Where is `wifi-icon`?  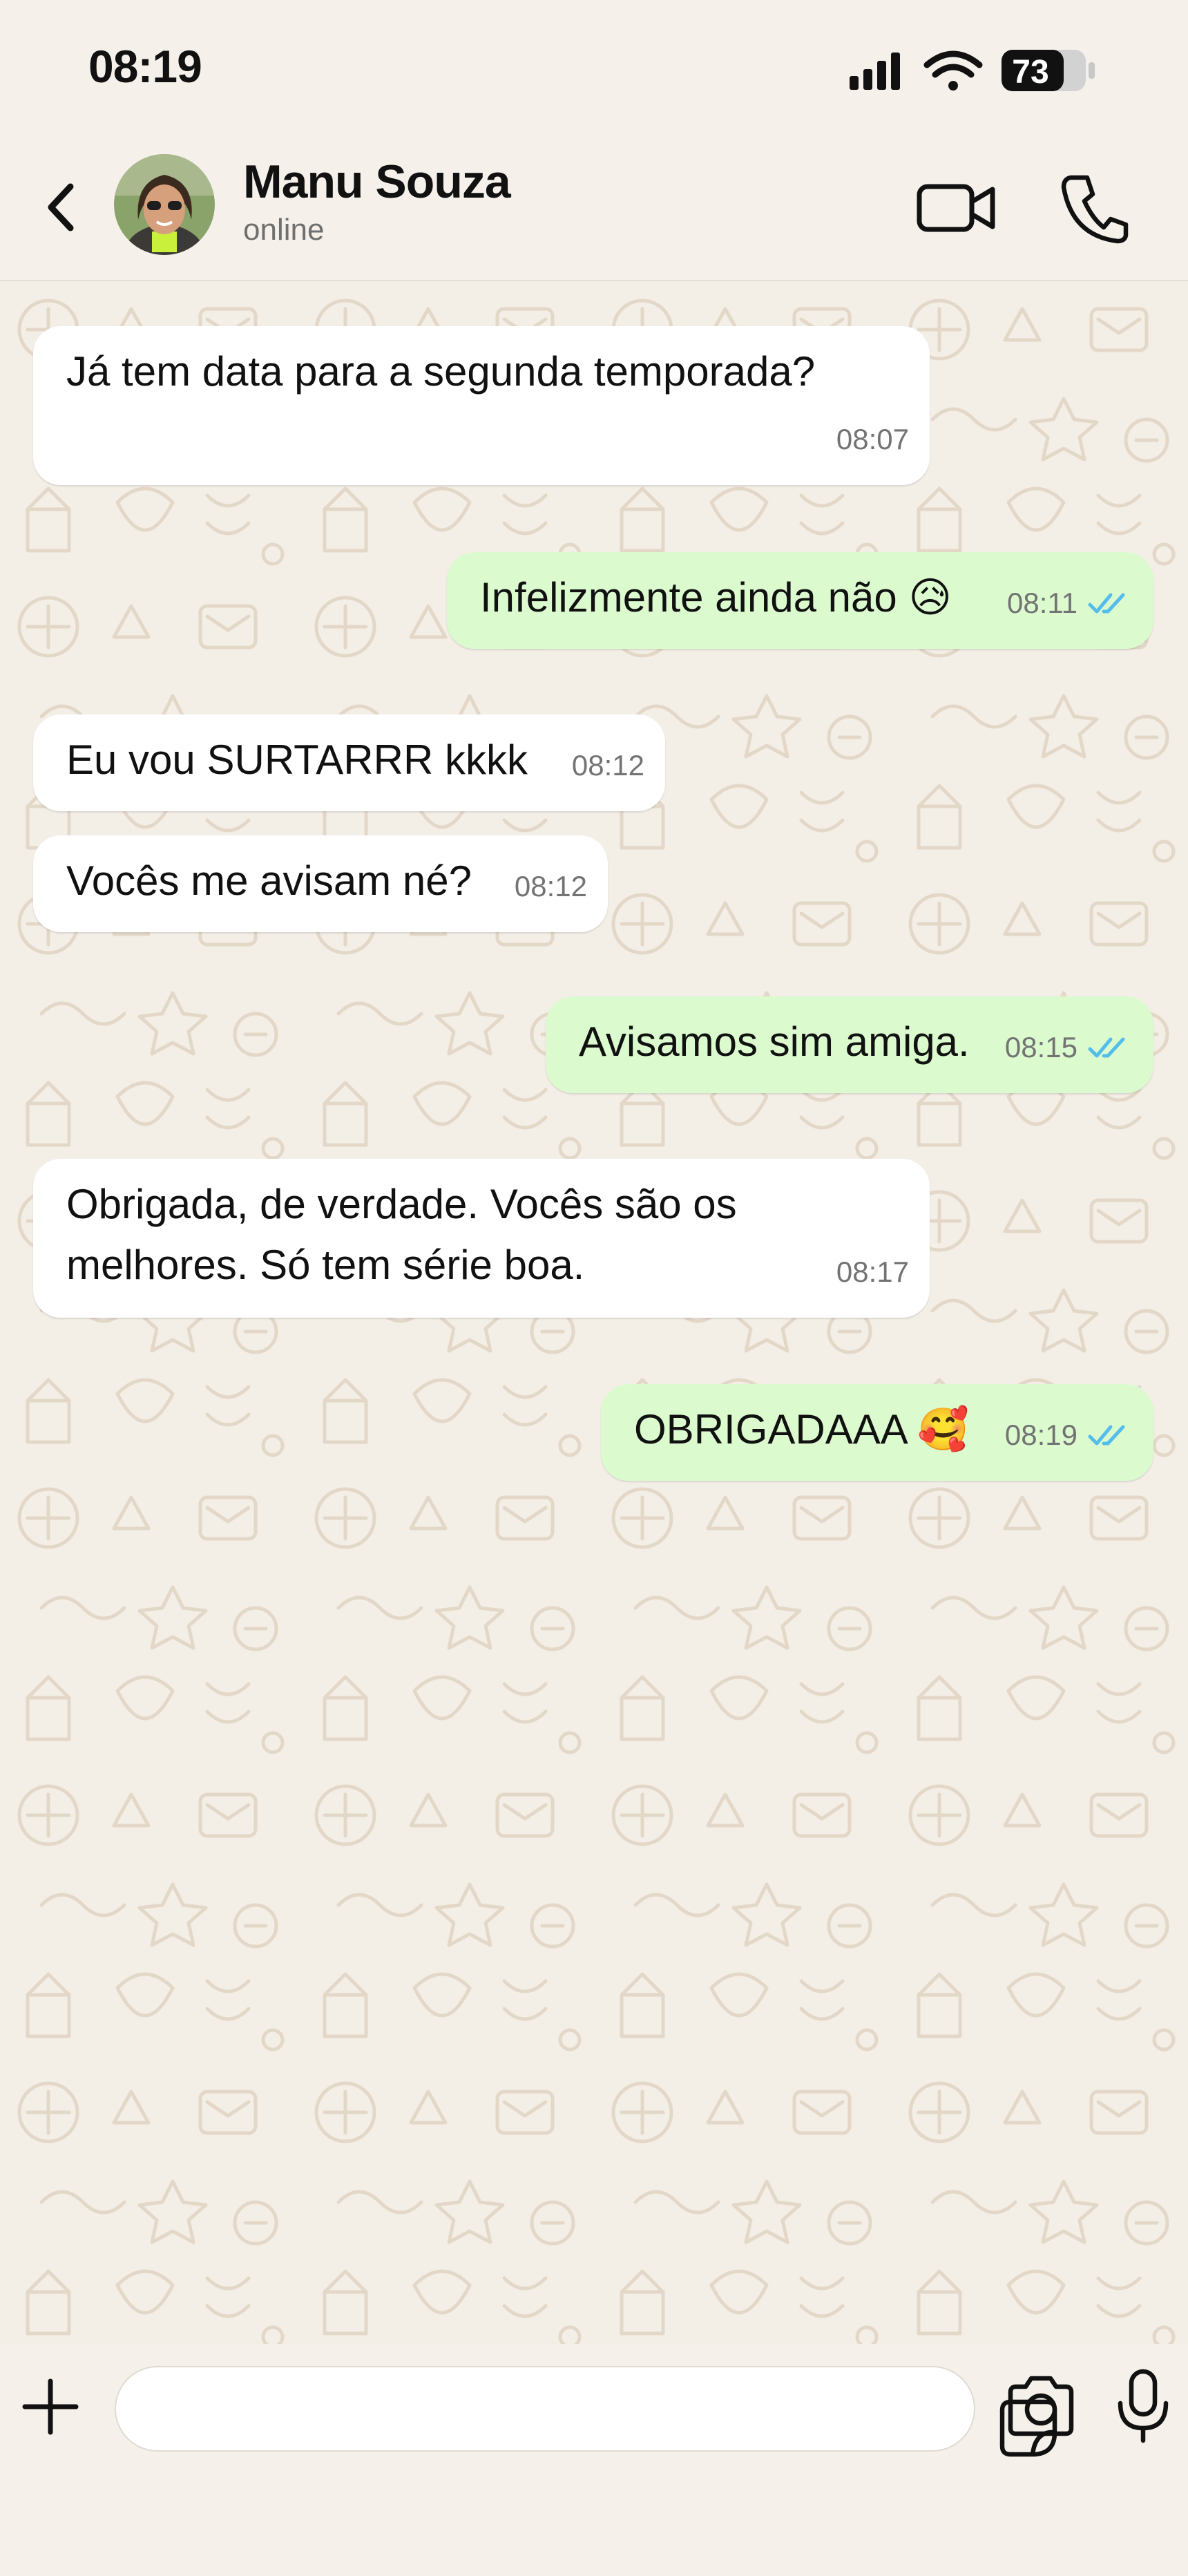
wifi-icon is located at coordinates (953, 70).